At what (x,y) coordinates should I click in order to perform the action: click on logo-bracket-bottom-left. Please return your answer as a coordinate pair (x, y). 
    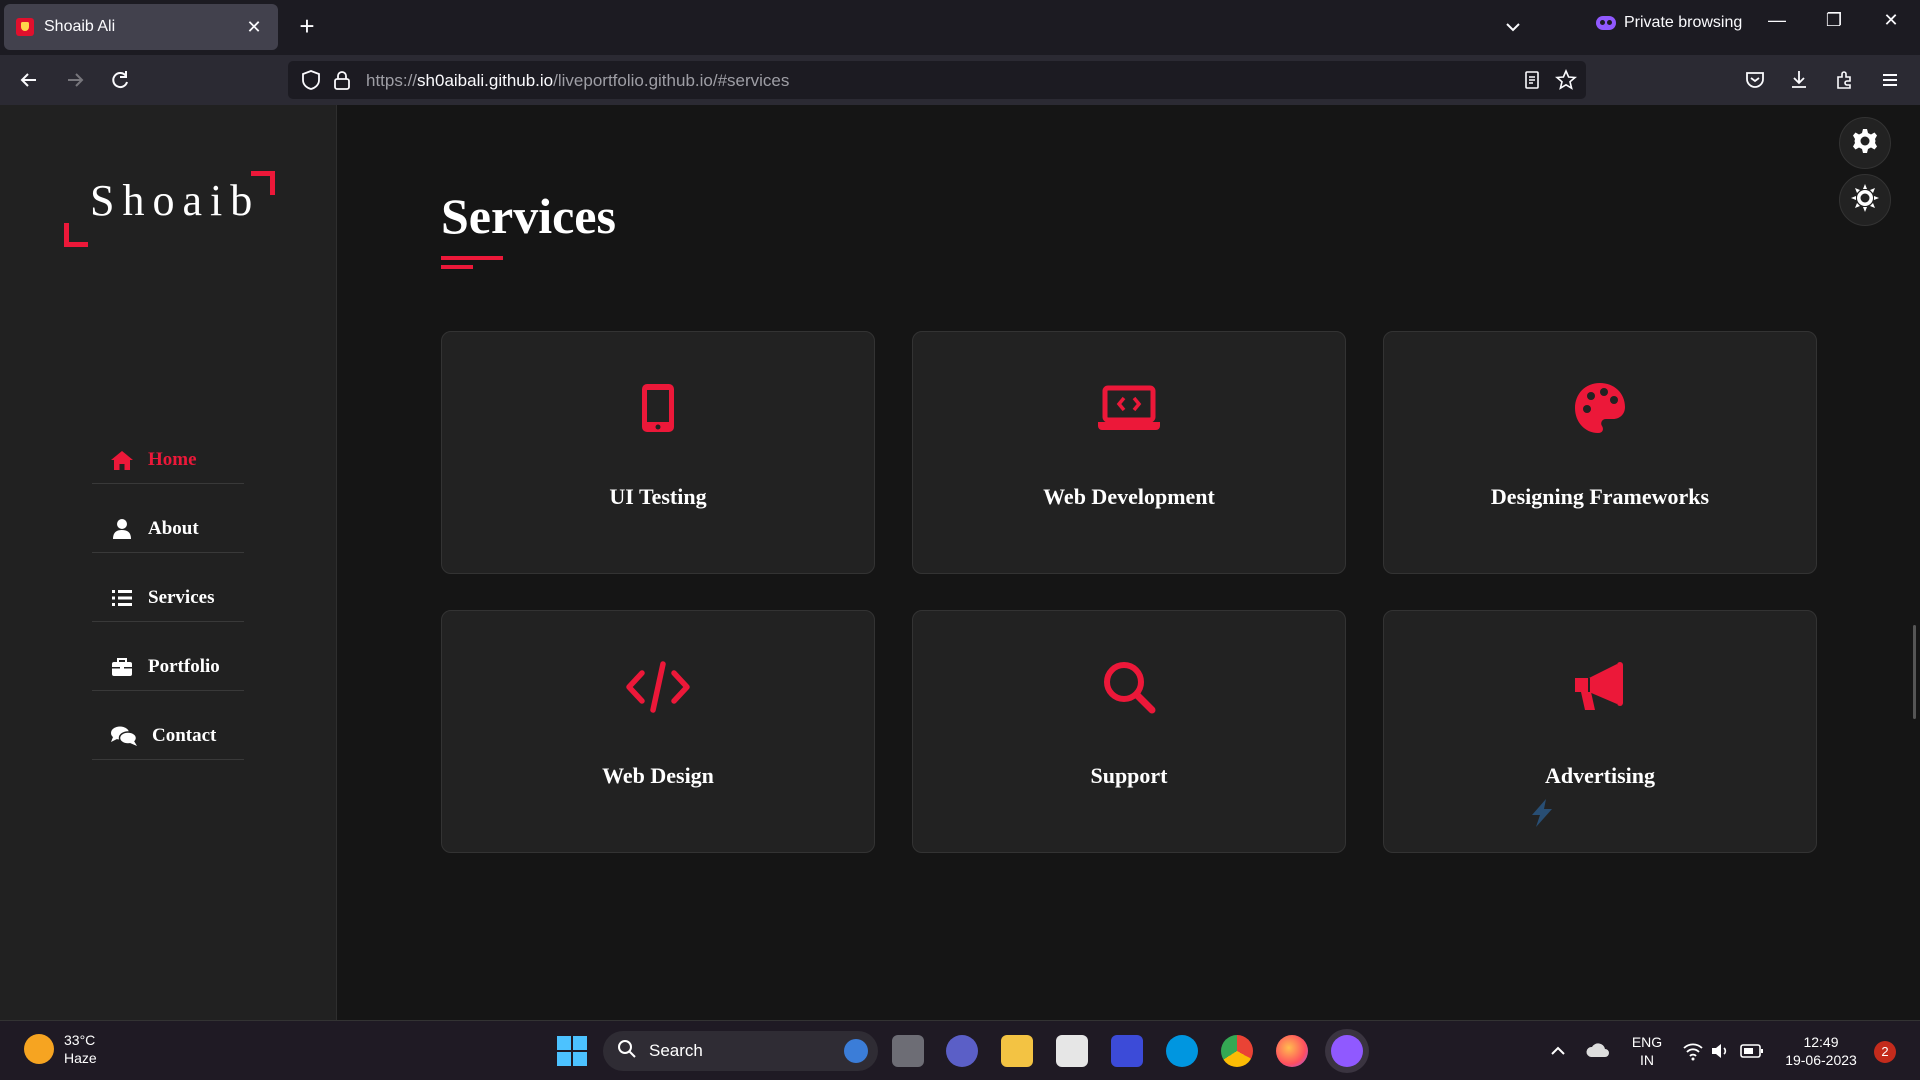
    Looking at the image, I should click on (76, 235).